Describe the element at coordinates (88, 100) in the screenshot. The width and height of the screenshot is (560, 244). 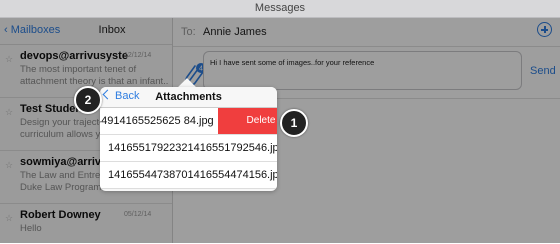
I see `callout-badge-2: 2` at that location.